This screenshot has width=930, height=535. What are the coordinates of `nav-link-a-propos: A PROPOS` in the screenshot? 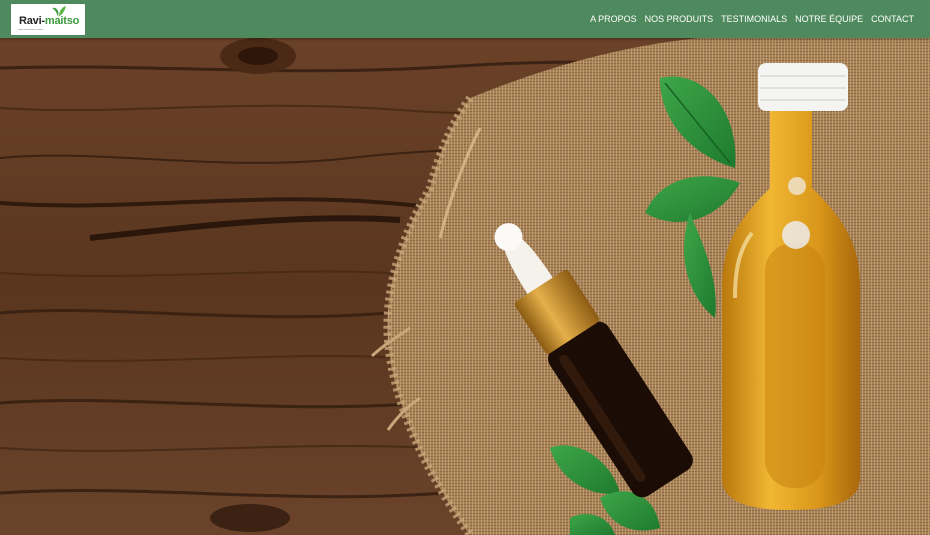 It's located at (613, 19).